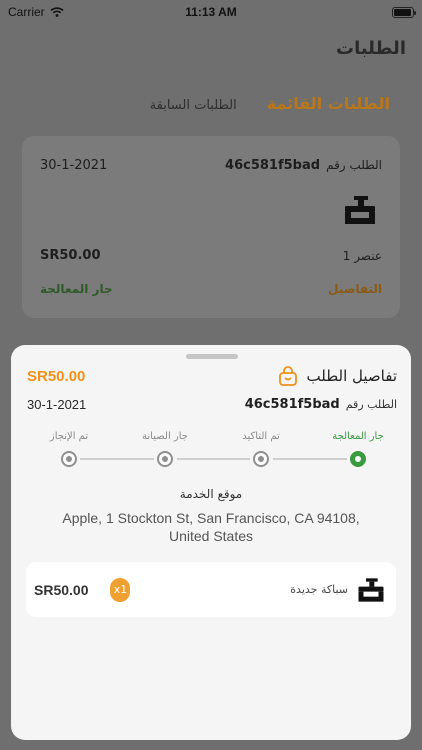  What do you see at coordinates (70, 255) in the screenshot?
I see `order-price: SR50.00` at bounding box center [70, 255].